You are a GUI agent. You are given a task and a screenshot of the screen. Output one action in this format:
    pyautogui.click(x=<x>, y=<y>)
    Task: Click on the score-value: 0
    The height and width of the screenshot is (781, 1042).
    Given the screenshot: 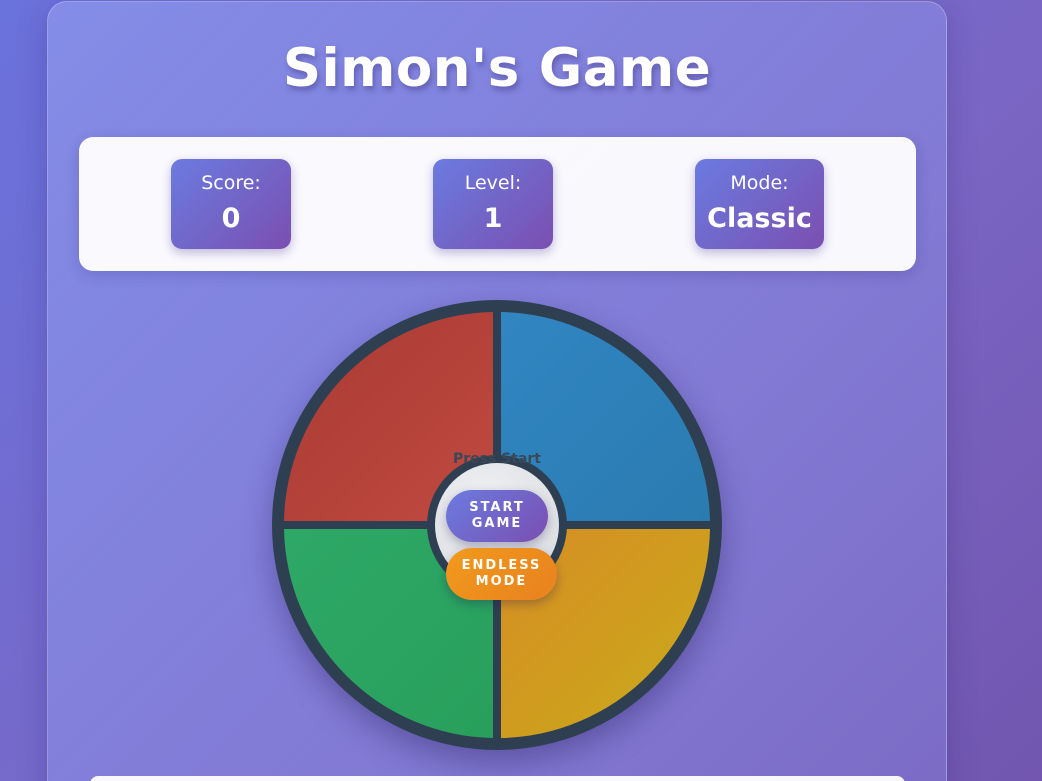 What is the action you would take?
    pyautogui.click(x=231, y=218)
    